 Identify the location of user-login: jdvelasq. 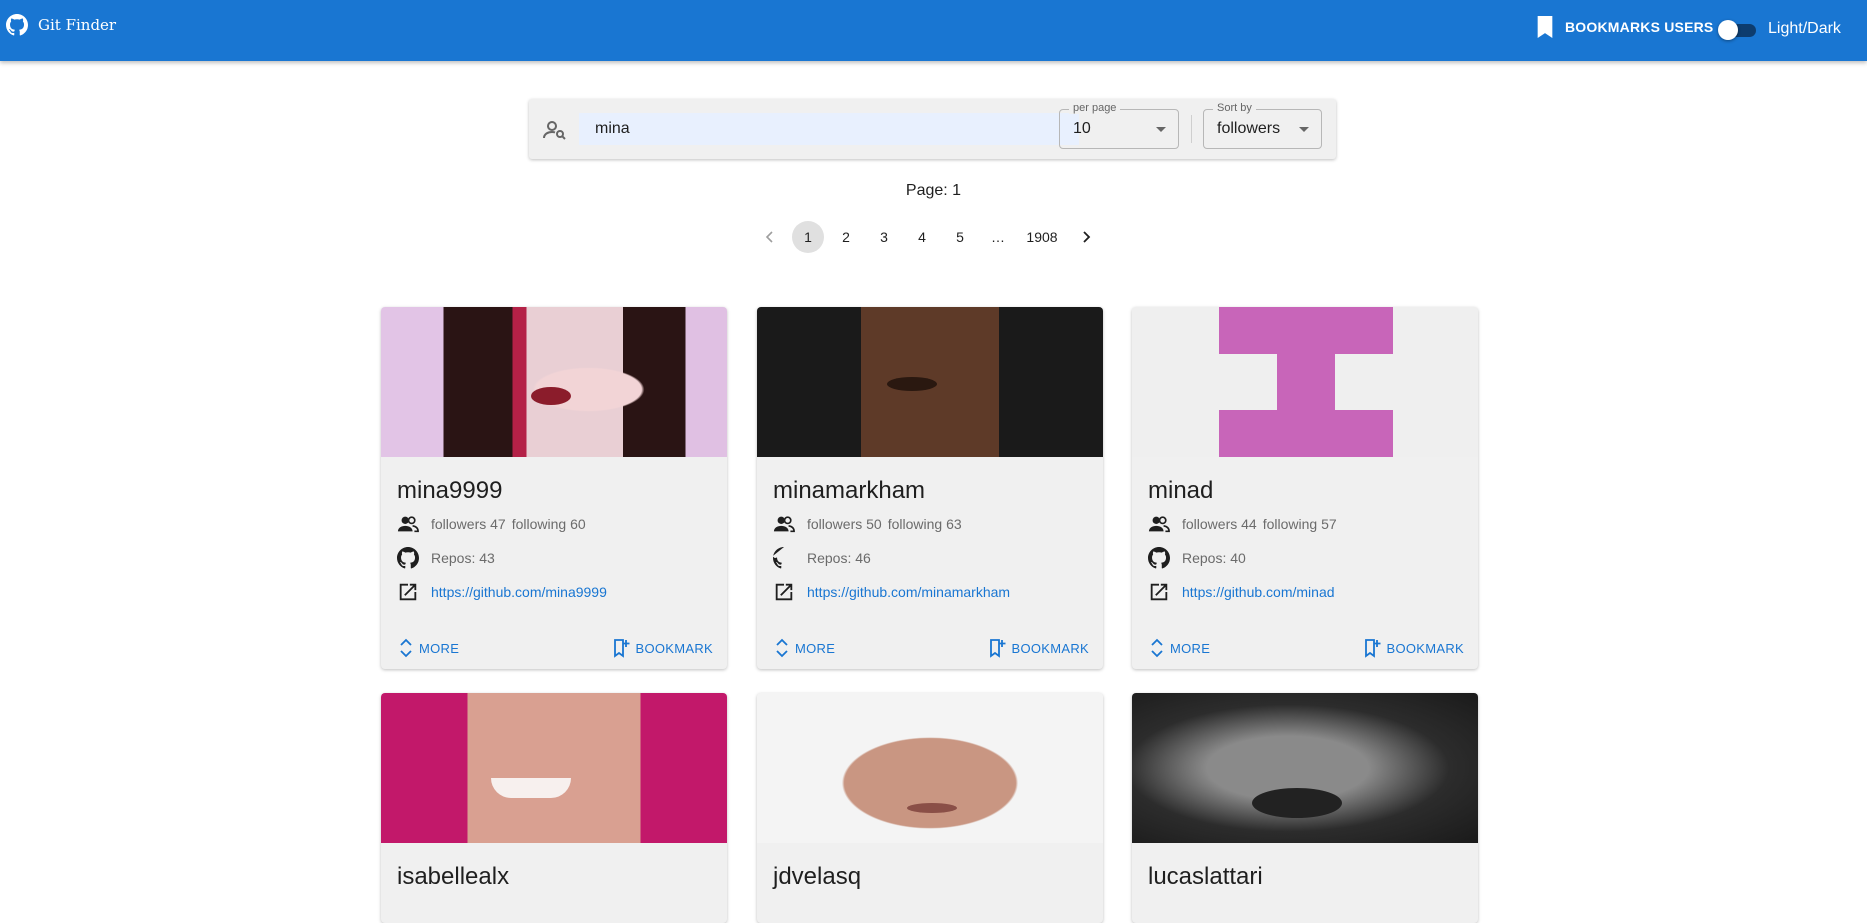
(817, 876).